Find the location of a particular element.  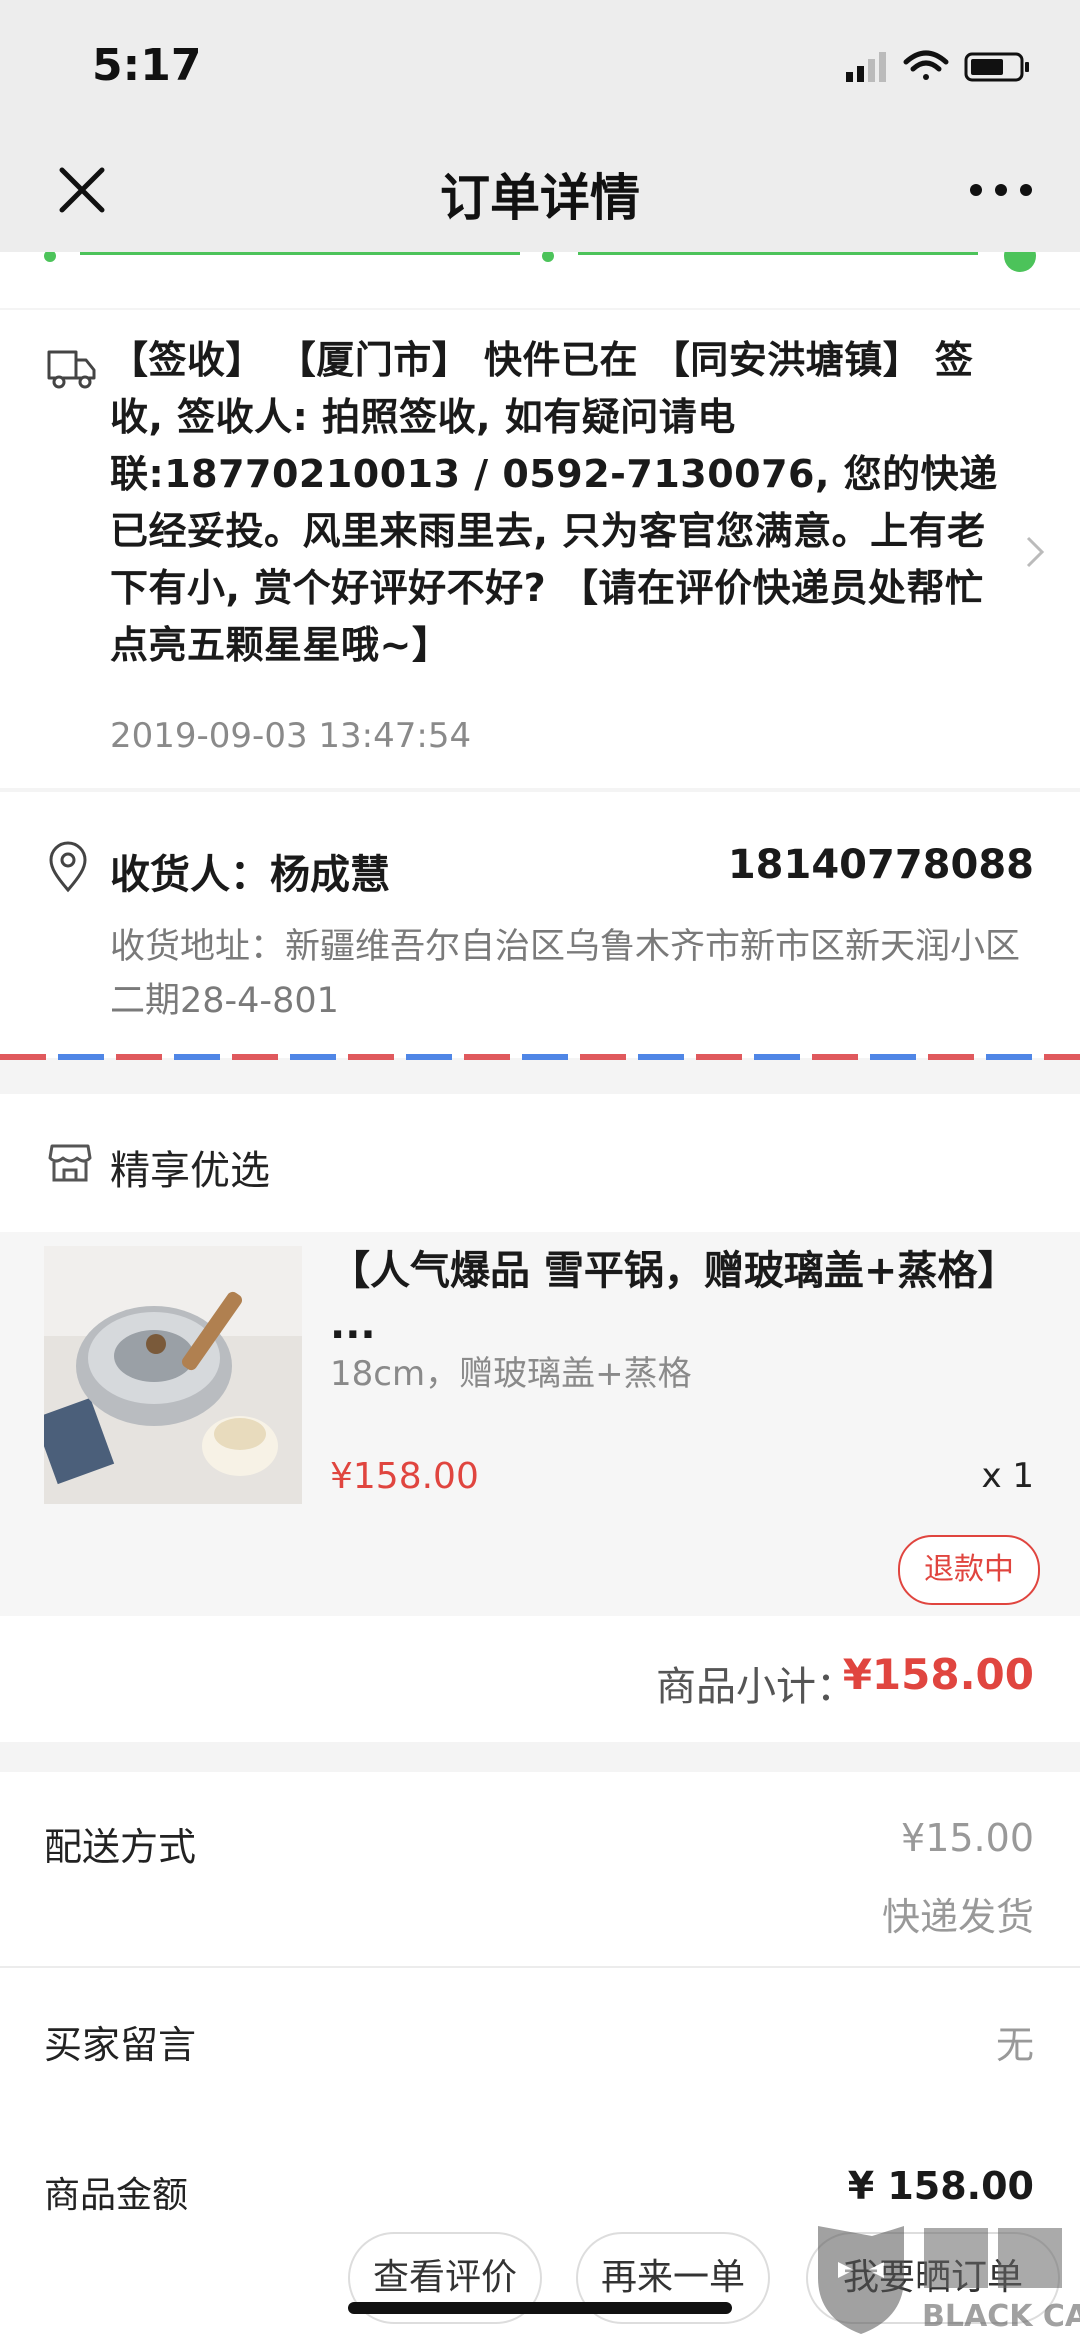

wifi-icon is located at coordinates (926, 65).